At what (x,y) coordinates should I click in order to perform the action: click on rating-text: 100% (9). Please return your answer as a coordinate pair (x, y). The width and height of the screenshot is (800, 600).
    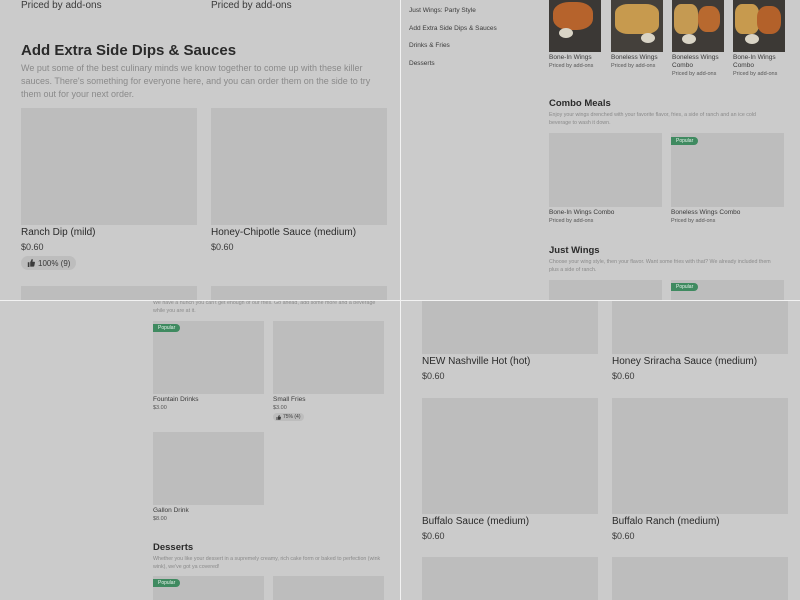
    Looking at the image, I should click on (54, 263).